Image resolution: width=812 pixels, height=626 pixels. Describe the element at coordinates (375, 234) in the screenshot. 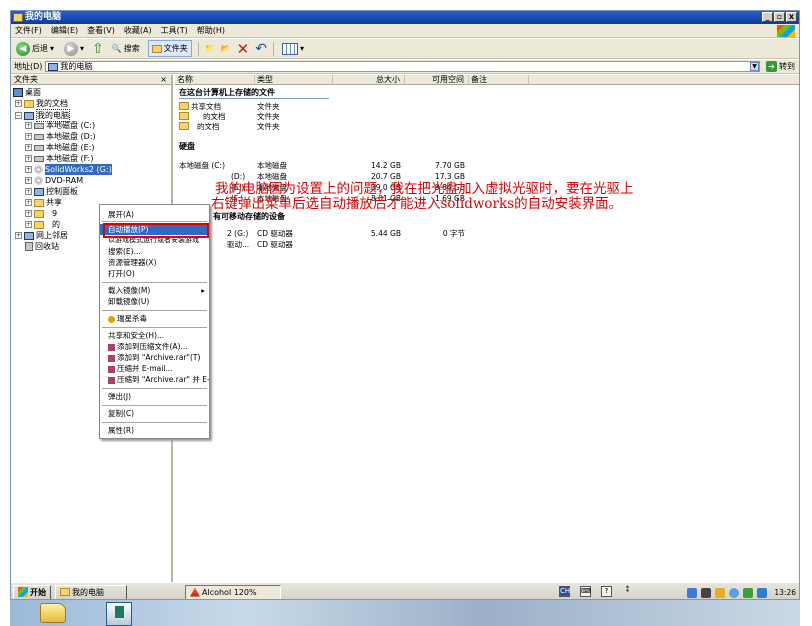

I see `table-row: 2 (G:) CD 驱动器 5.44 GB 0 字节` at that location.